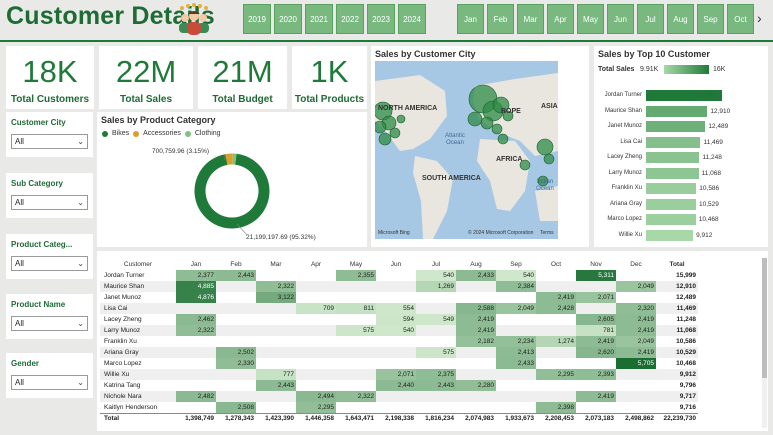  I want to click on value-cell: 2,620, so click(596, 352).